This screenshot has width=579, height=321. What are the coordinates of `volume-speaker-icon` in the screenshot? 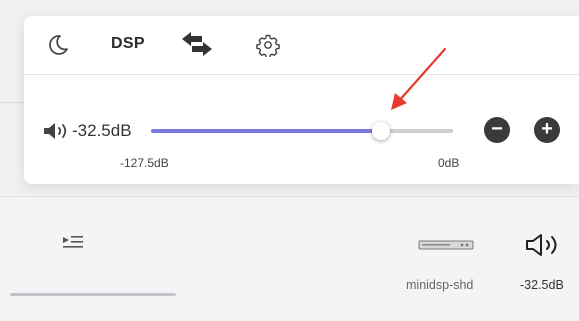 It's located at (57, 131).